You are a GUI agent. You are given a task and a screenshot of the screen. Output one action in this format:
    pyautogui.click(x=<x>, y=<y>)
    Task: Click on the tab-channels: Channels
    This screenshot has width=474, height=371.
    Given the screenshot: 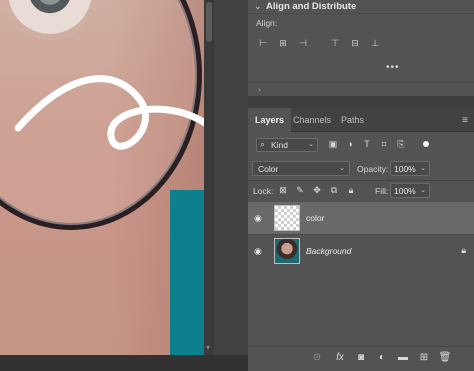 What is the action you would take?
    pyautogui.click(x=312, y=120)
    